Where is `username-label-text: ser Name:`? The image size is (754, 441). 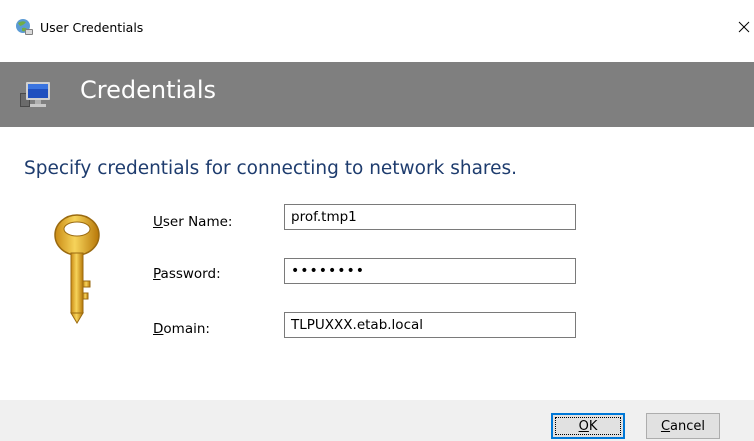 username-label-text: ser Name: is located at coordinates (197, 222).